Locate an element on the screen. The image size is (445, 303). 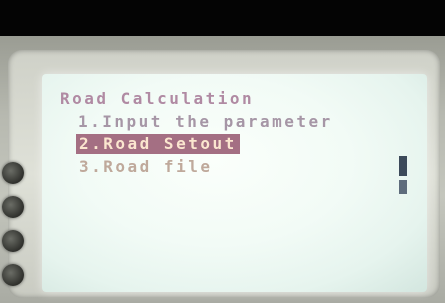
menu-item-road-setout: 2.Road Setout is located at coordinates (158, 144).